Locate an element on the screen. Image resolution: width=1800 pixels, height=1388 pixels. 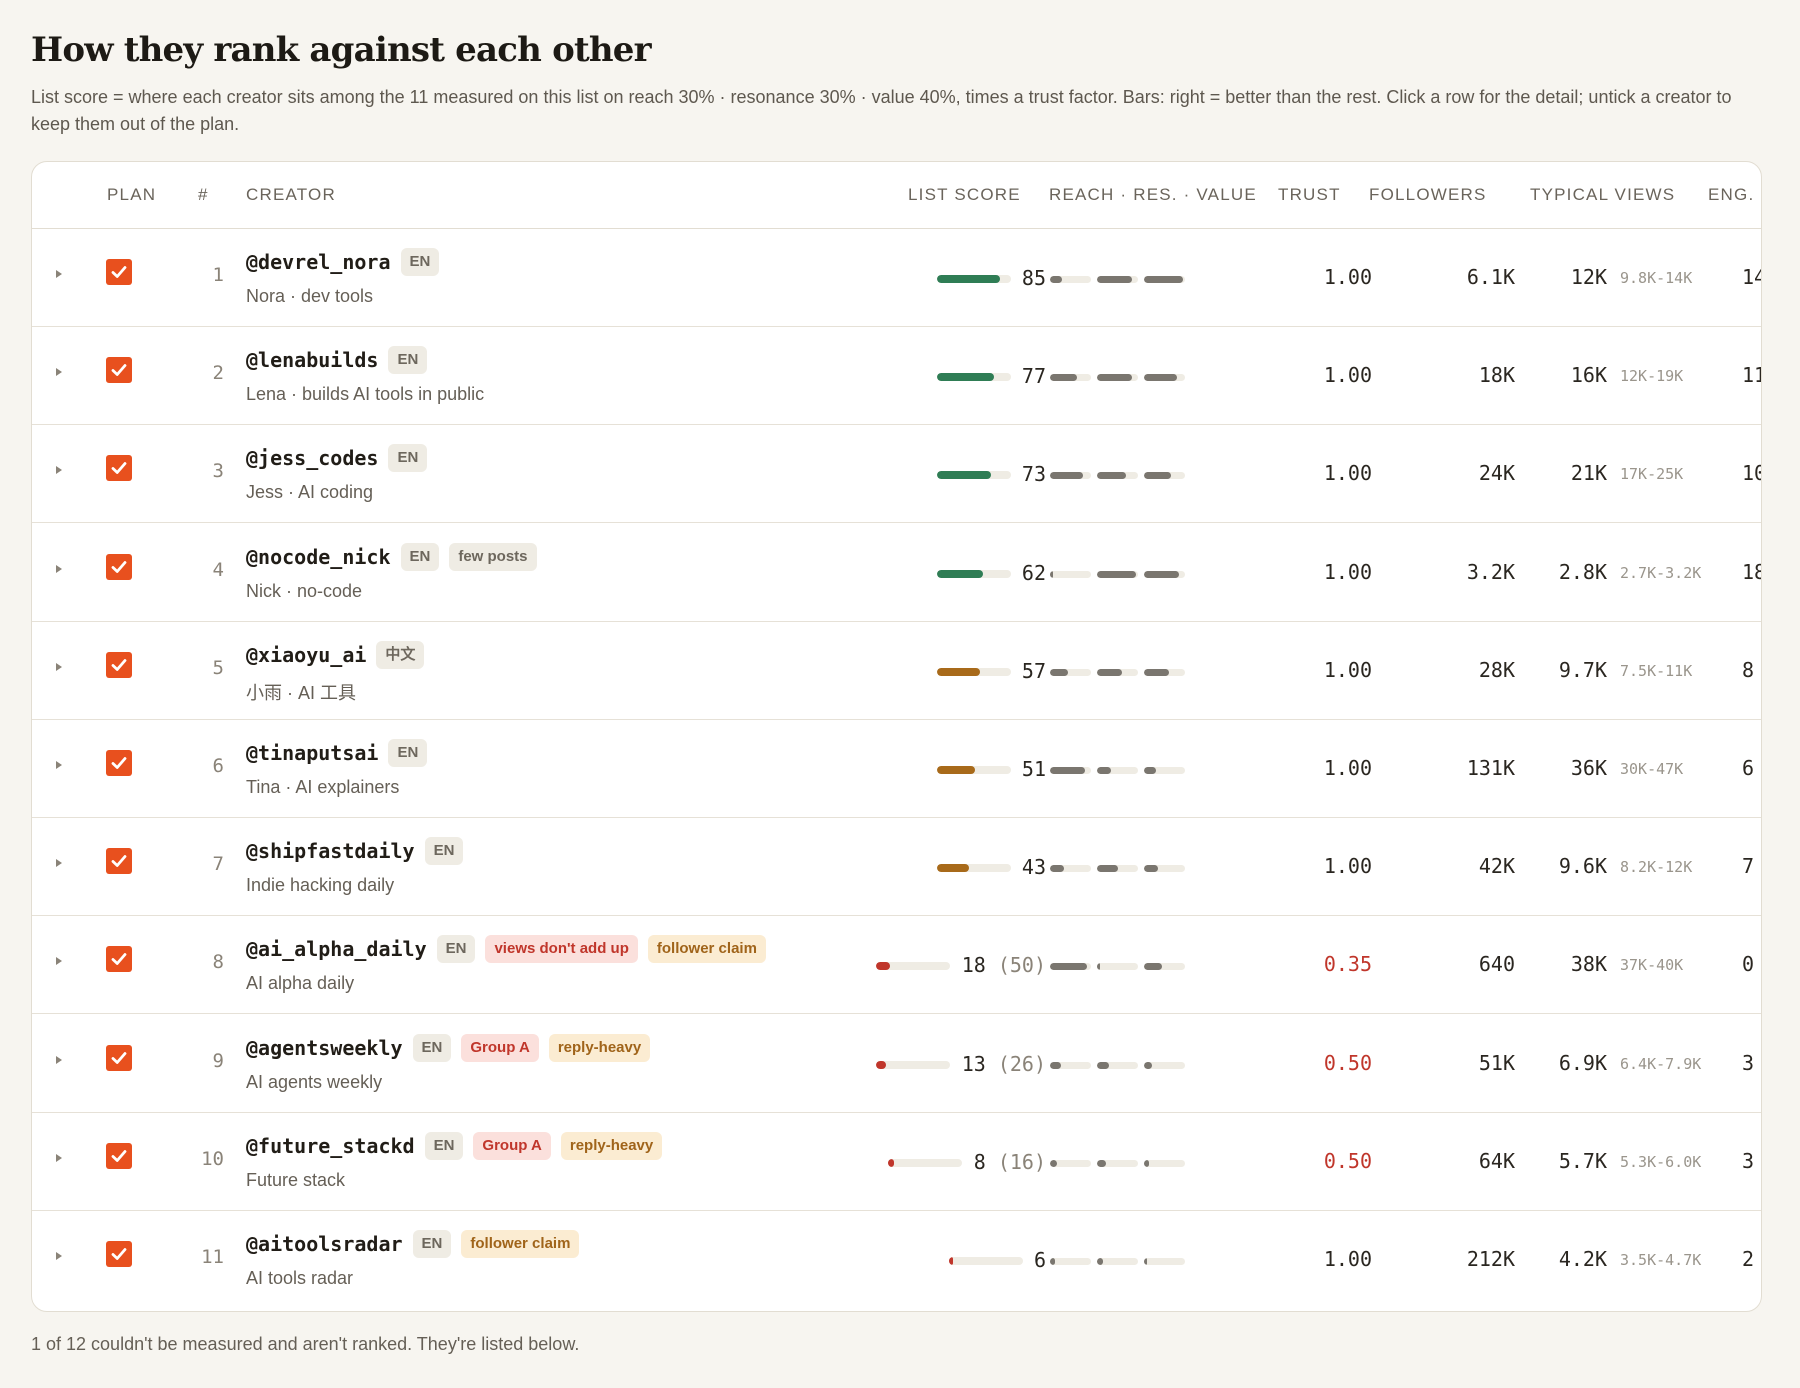
views-range: 2.7K-3.2K is located at coordinates (1661, 572).